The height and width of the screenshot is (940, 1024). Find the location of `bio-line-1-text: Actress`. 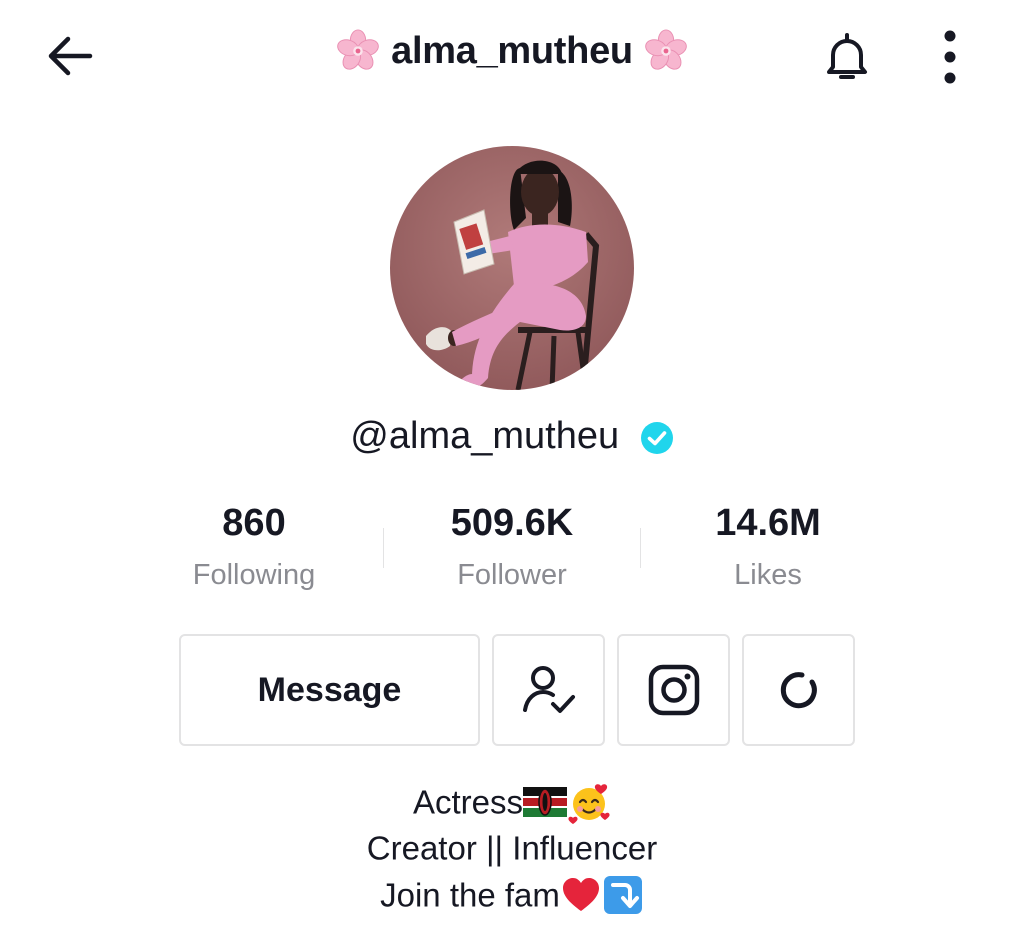

bio-line-1-text: Actress is located at coordinates (468, 802).